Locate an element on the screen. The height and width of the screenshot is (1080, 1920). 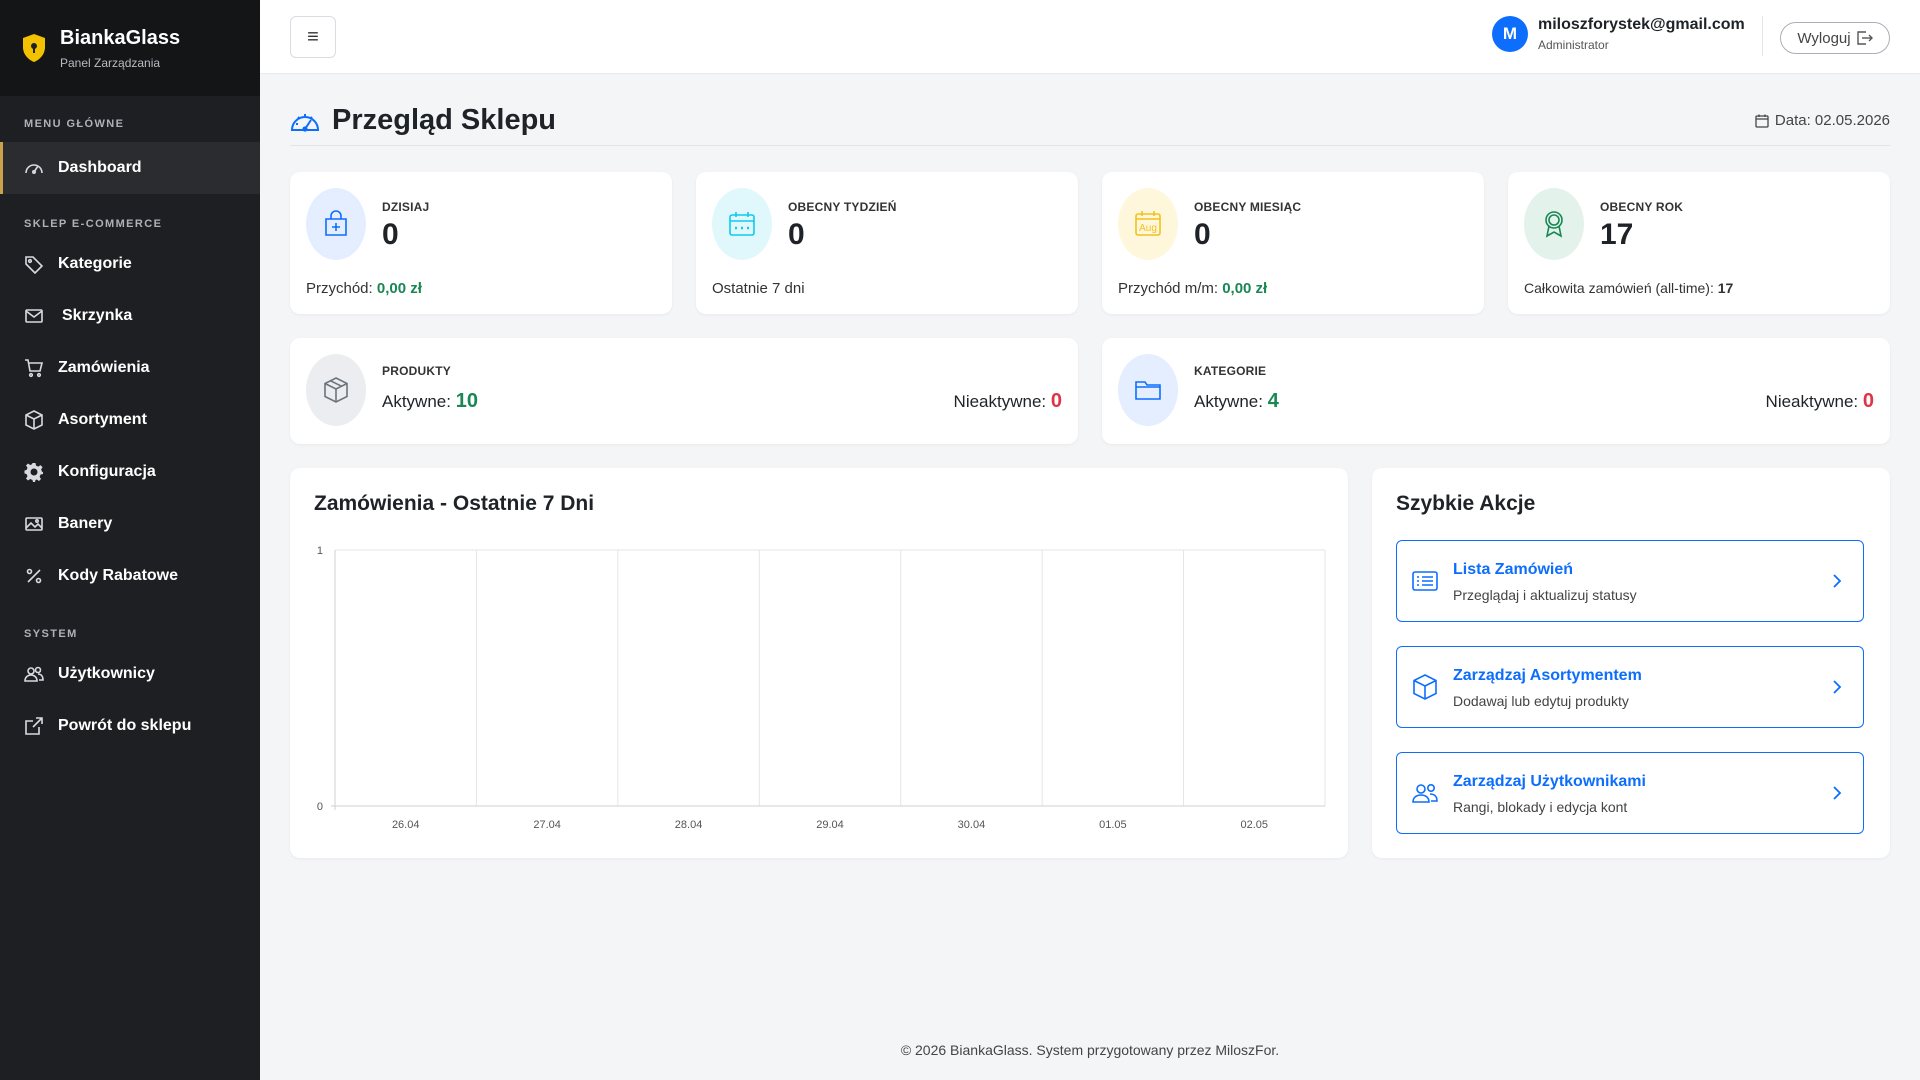
sidebar-item-label: Powrót do sklepu is located at coordinates (125, 725).